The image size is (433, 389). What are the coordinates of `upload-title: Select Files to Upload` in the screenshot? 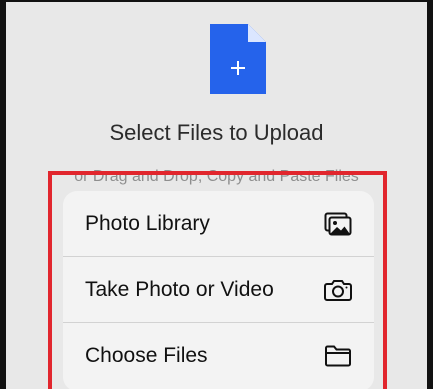 It's located at (216, 132).